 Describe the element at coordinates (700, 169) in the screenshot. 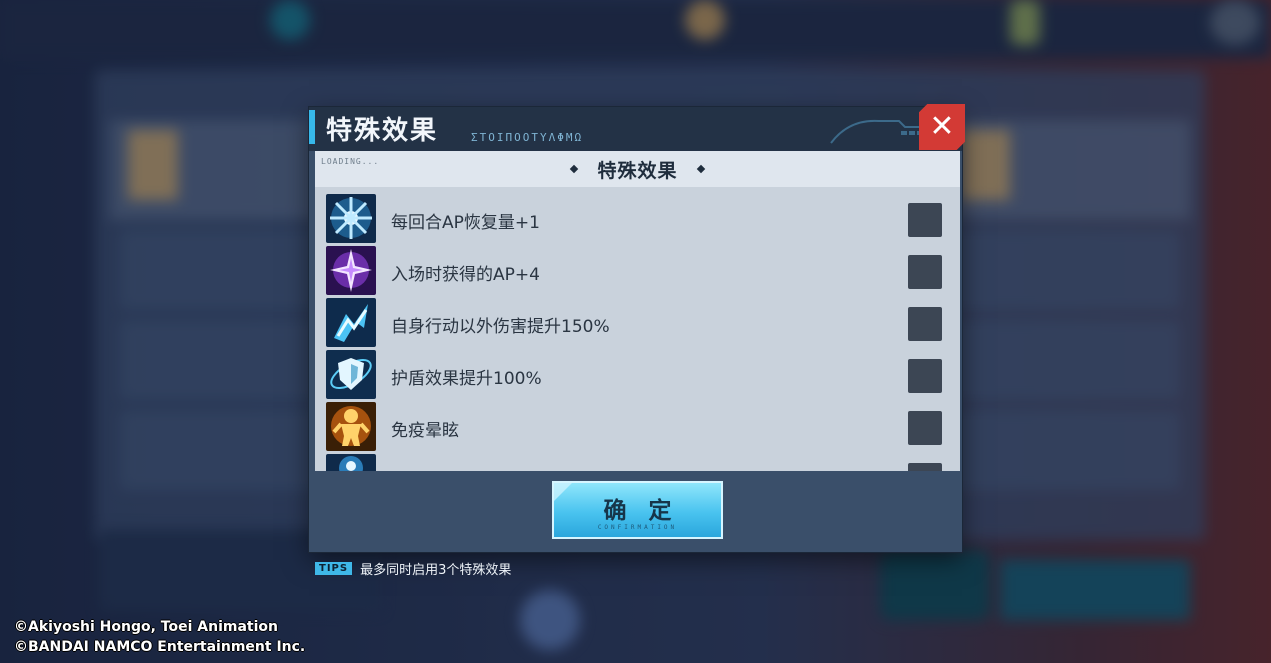

I see `diamond-right-icon` at that location.